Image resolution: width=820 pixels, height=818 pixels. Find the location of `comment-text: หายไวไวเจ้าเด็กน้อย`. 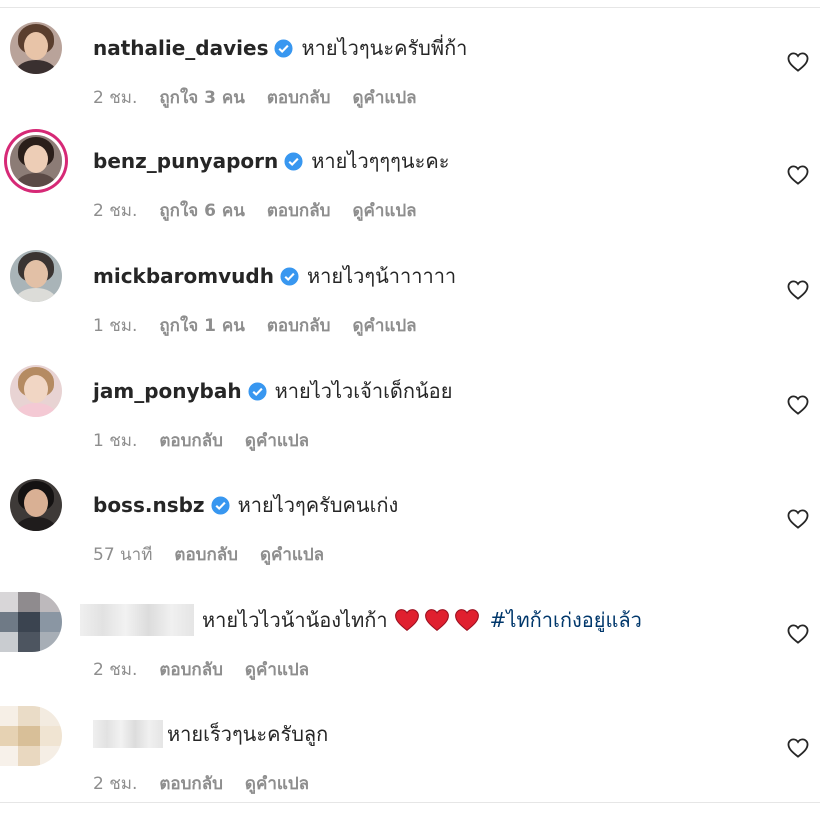

comment-text: หายไวไวเจ้าเด็กน้อย is located at coordinates (363, 391).